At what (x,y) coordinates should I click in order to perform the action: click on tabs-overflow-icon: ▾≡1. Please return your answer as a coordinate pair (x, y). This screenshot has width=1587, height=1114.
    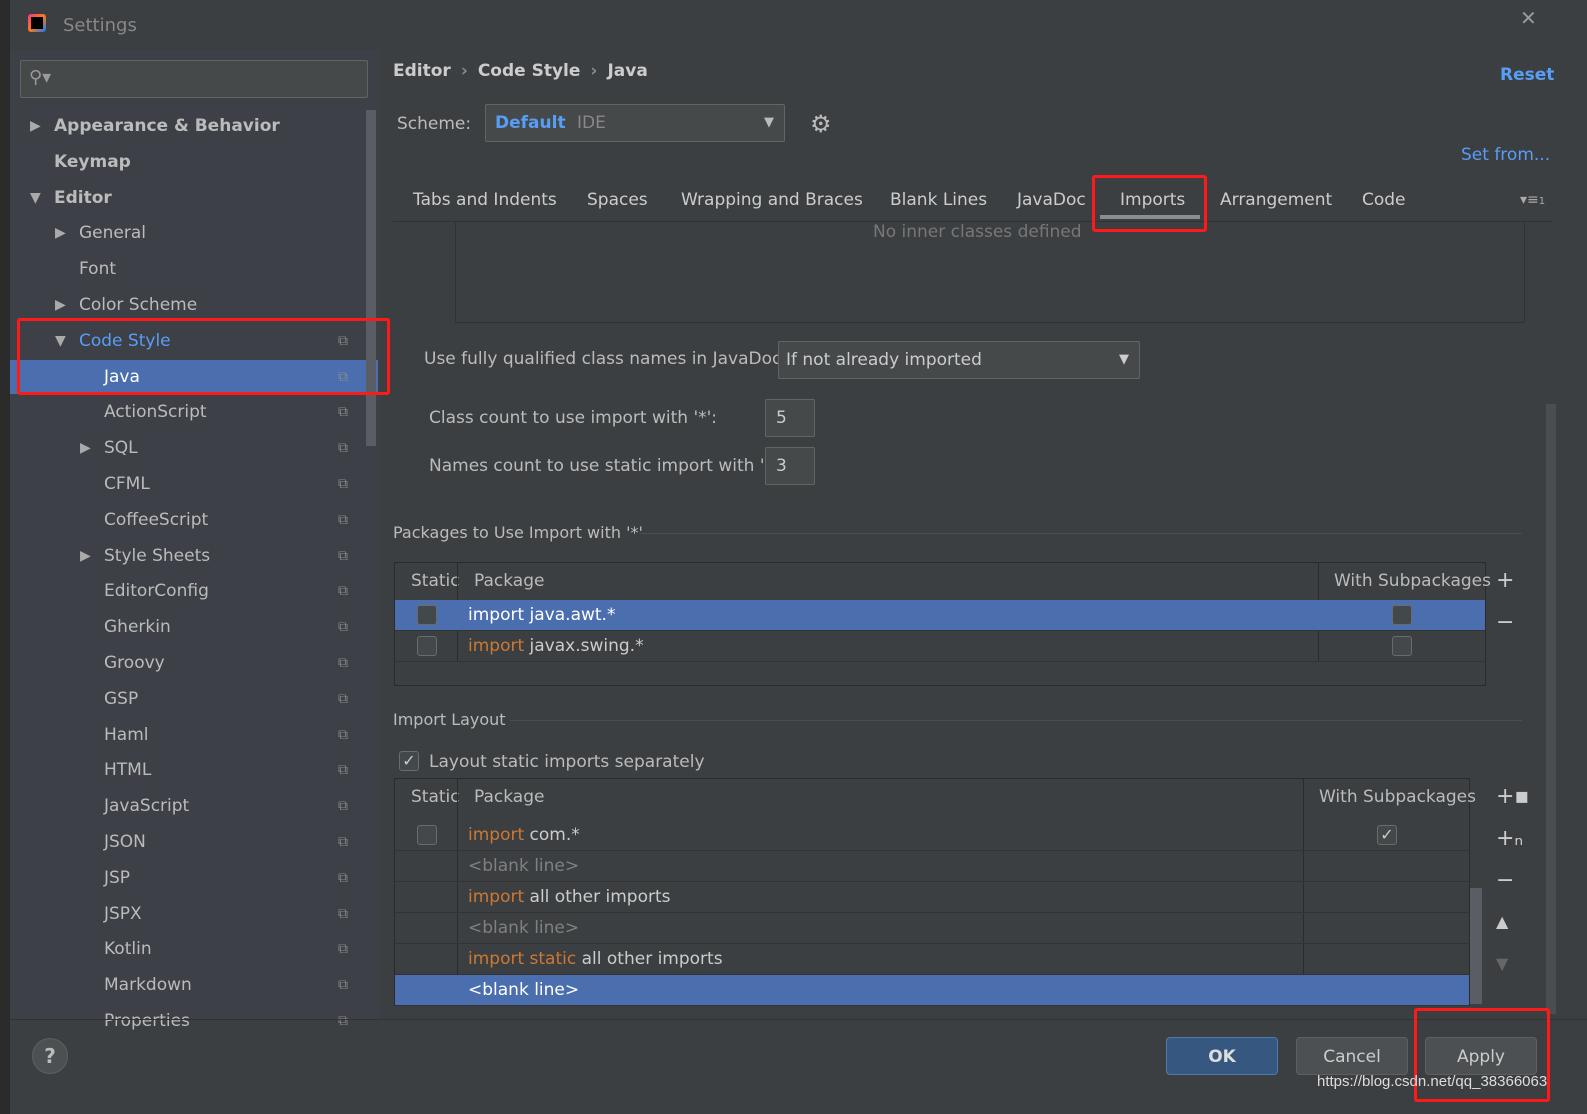
    Looking at the image, I should click on (1532, 200).